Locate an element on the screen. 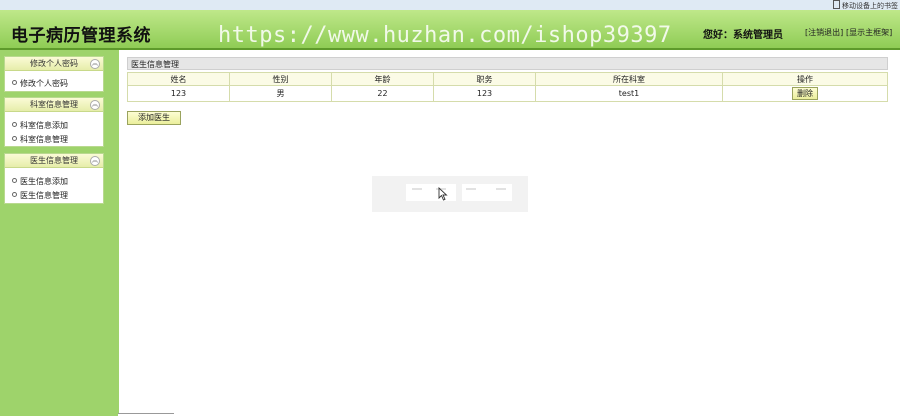 The image size is (900, 417). sidebar-item-label: 修改个人密码 is located at coordinates (44, 83).